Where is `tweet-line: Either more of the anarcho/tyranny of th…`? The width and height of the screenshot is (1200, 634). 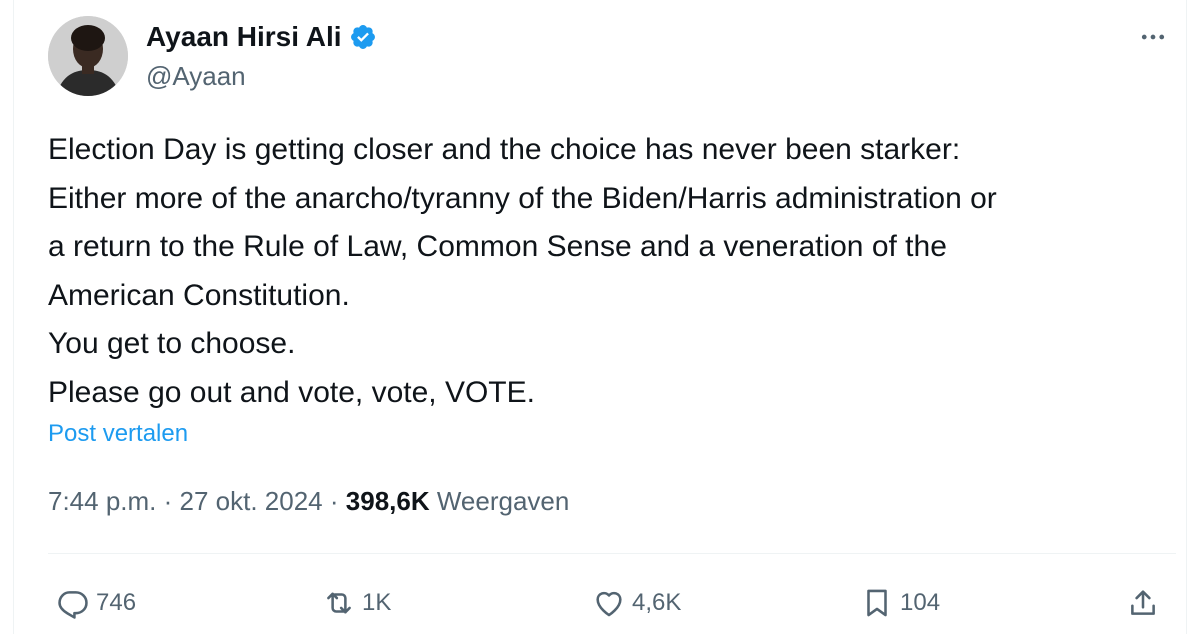 tweet-line: Either more of the anarcho/tyranny of th… is located at coordinates (522, 198).